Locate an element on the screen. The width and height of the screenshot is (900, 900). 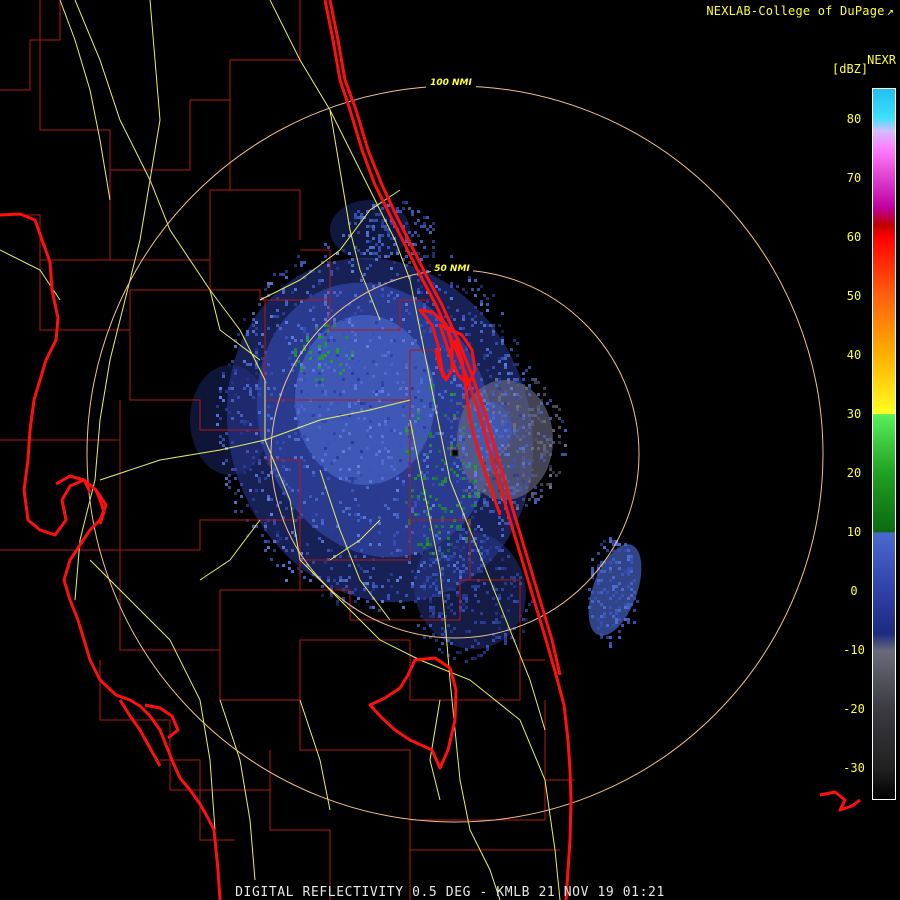
legend-unit: [dBZ] is located at coordinates (850, 69).